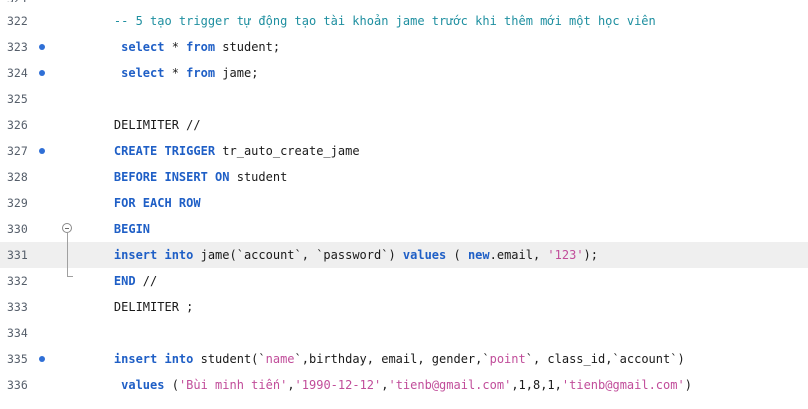 Image resolution: width=808 pixels, height=409 pixels. I want to click on code-text: DELIMITER ;, so click(139, 307).